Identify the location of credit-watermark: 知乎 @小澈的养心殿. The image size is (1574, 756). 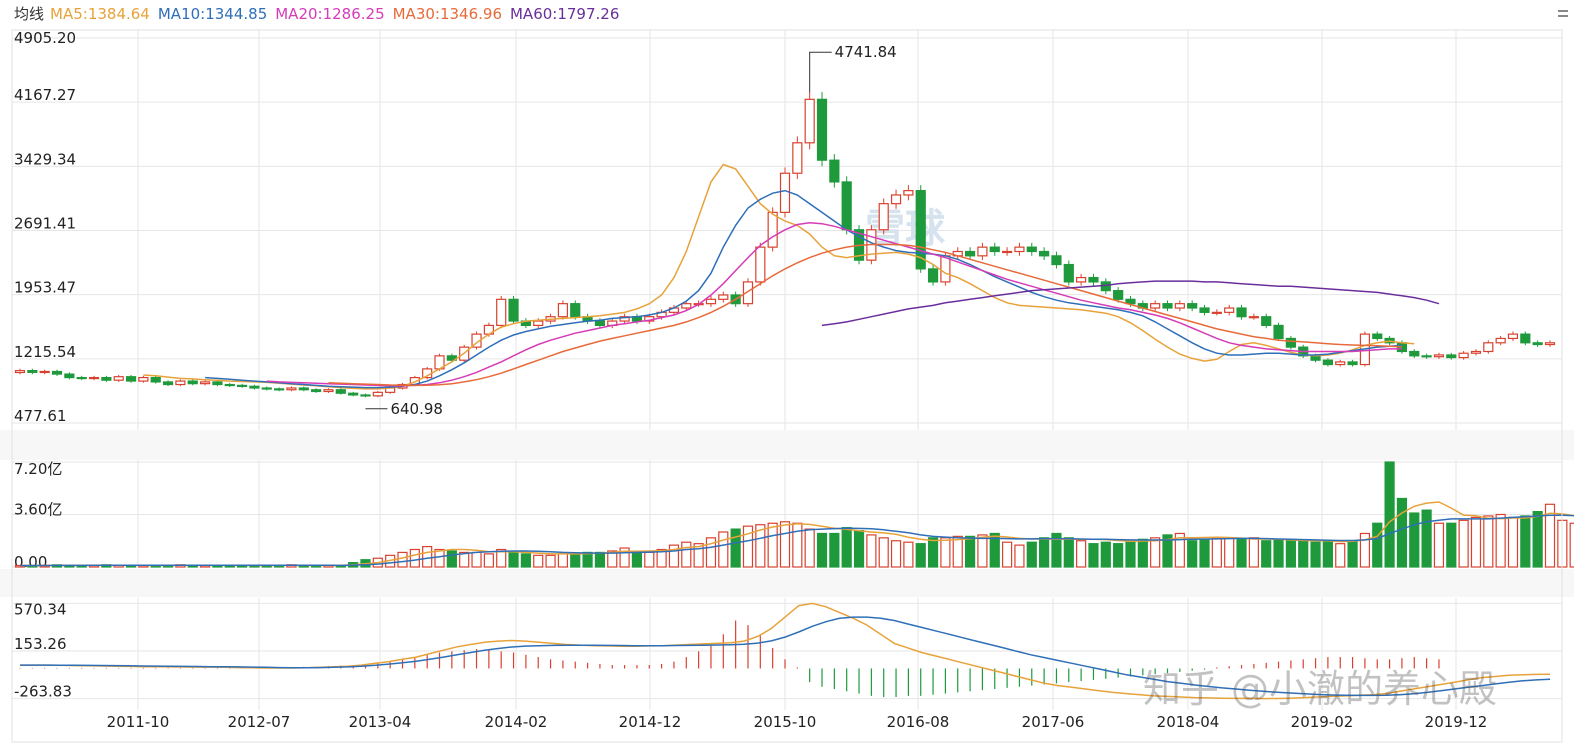
(1320, 689).